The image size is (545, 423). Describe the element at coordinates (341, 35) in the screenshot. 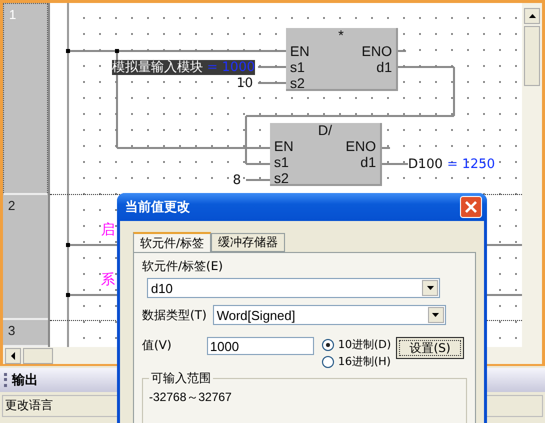

I see `block-operator: *` at that location.